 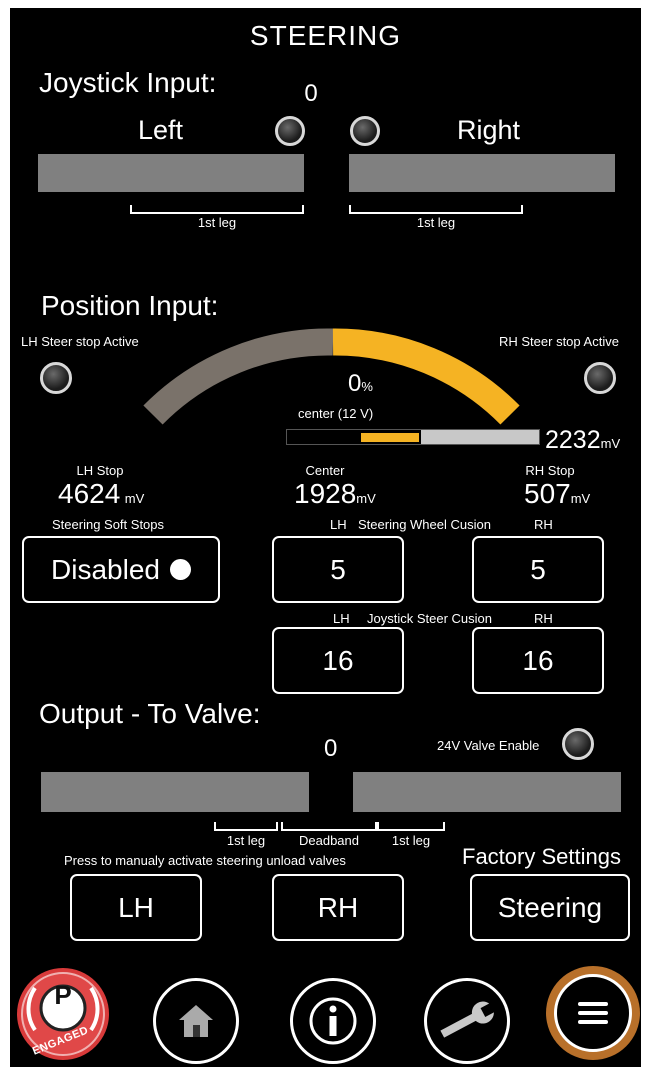 I want to click on wheel-cushion-rh-label: RH, so click(x=543, y=524).